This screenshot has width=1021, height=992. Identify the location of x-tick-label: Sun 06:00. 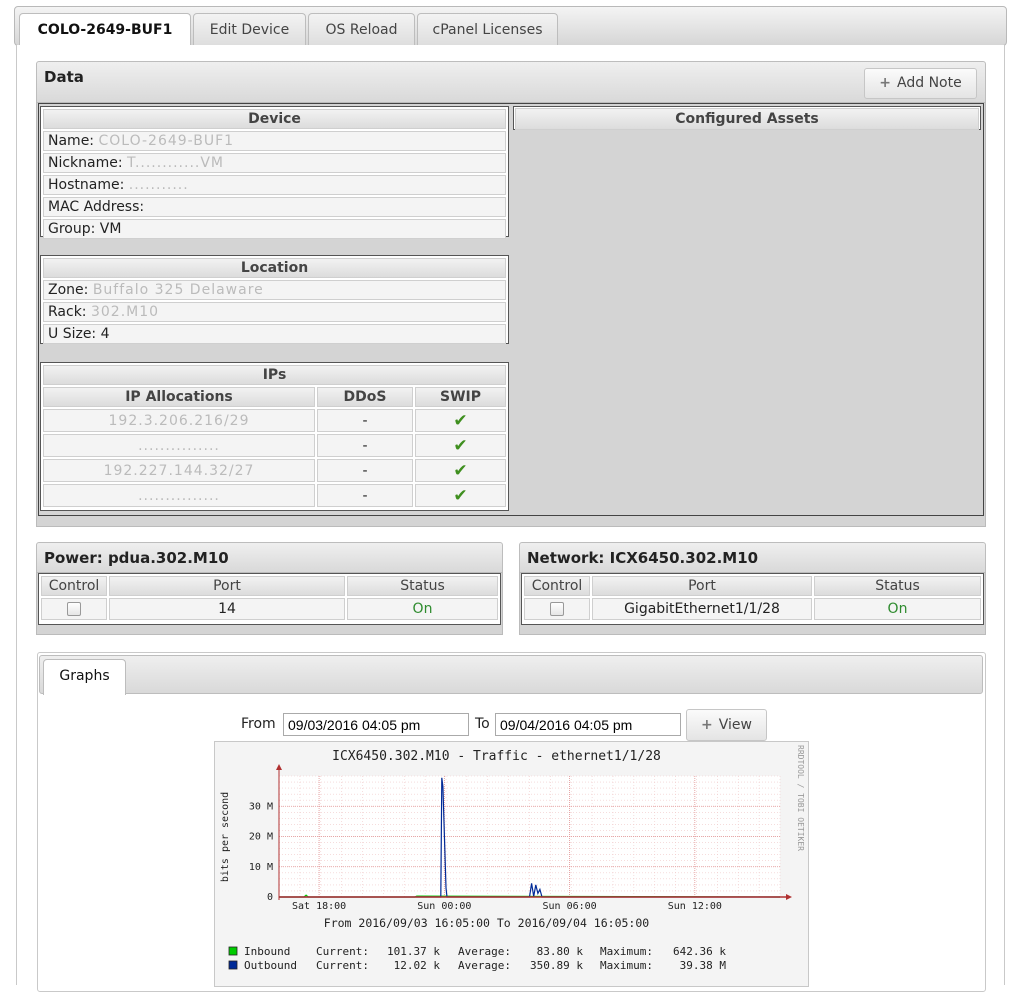
(569, 906).